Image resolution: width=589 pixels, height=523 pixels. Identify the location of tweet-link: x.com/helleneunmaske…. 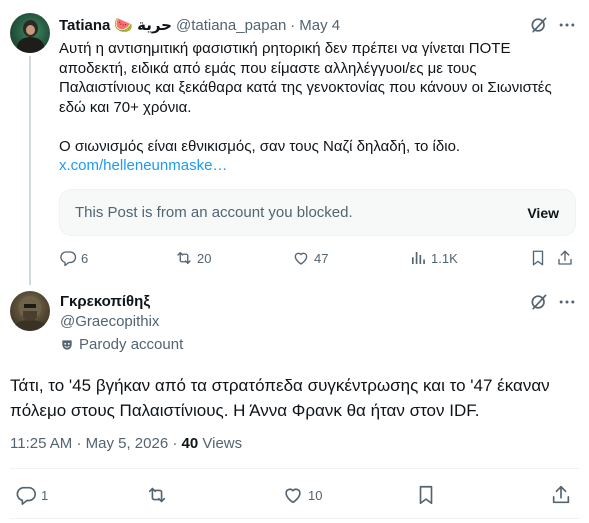
(319, 166).